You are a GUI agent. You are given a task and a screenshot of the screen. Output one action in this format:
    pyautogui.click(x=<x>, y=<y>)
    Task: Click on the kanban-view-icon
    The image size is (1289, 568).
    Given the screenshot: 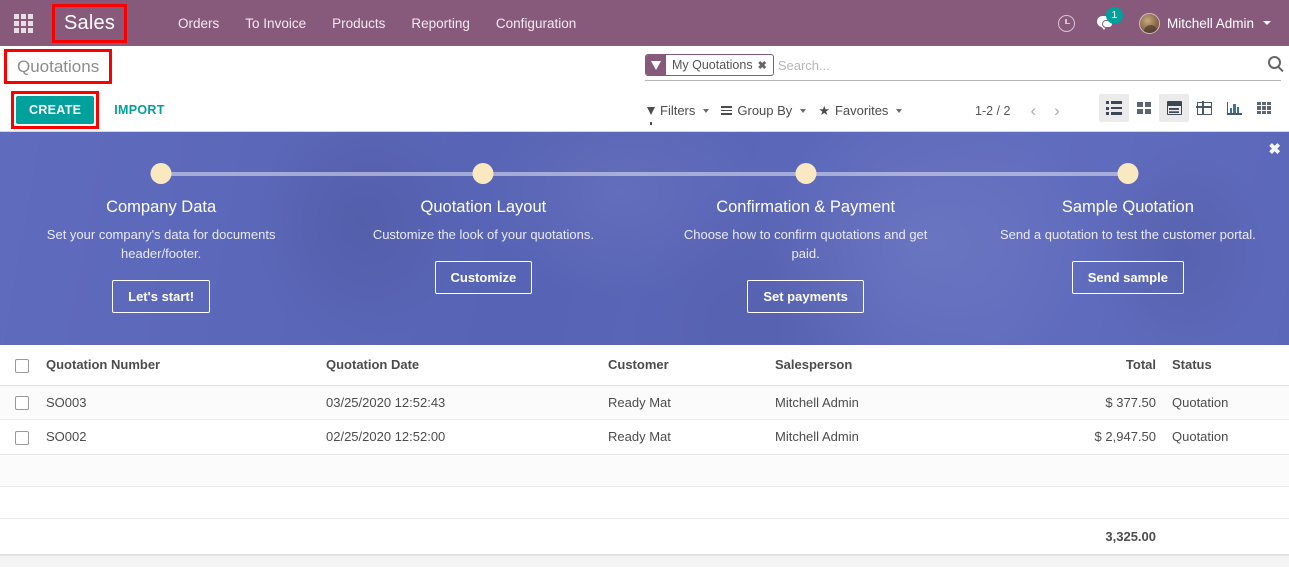 What is the action you would take?
    pyautogui.click(x=1144, y=108)
    